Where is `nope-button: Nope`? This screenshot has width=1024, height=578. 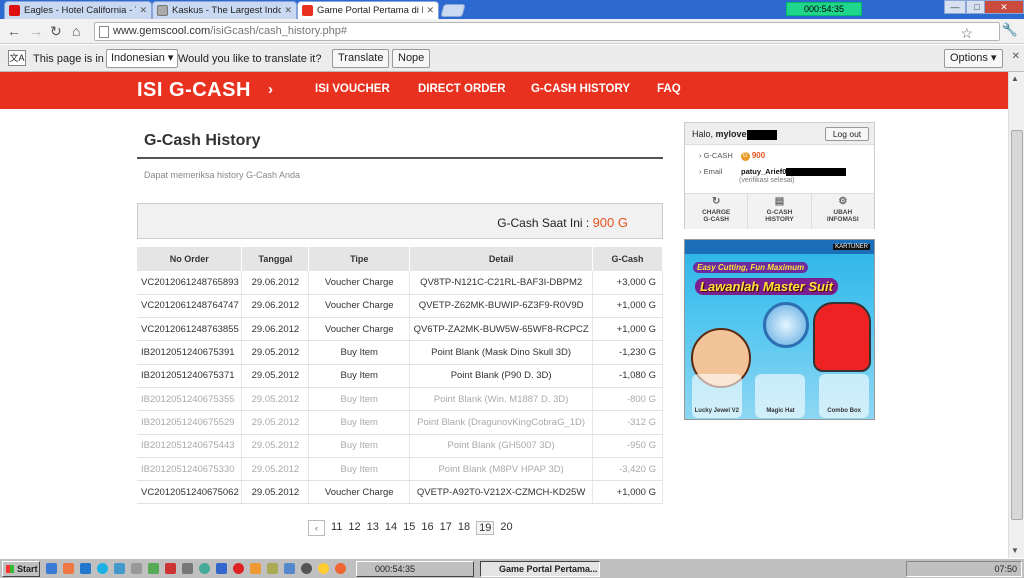 nope-button: Nope is located at coordinates (411, 58).